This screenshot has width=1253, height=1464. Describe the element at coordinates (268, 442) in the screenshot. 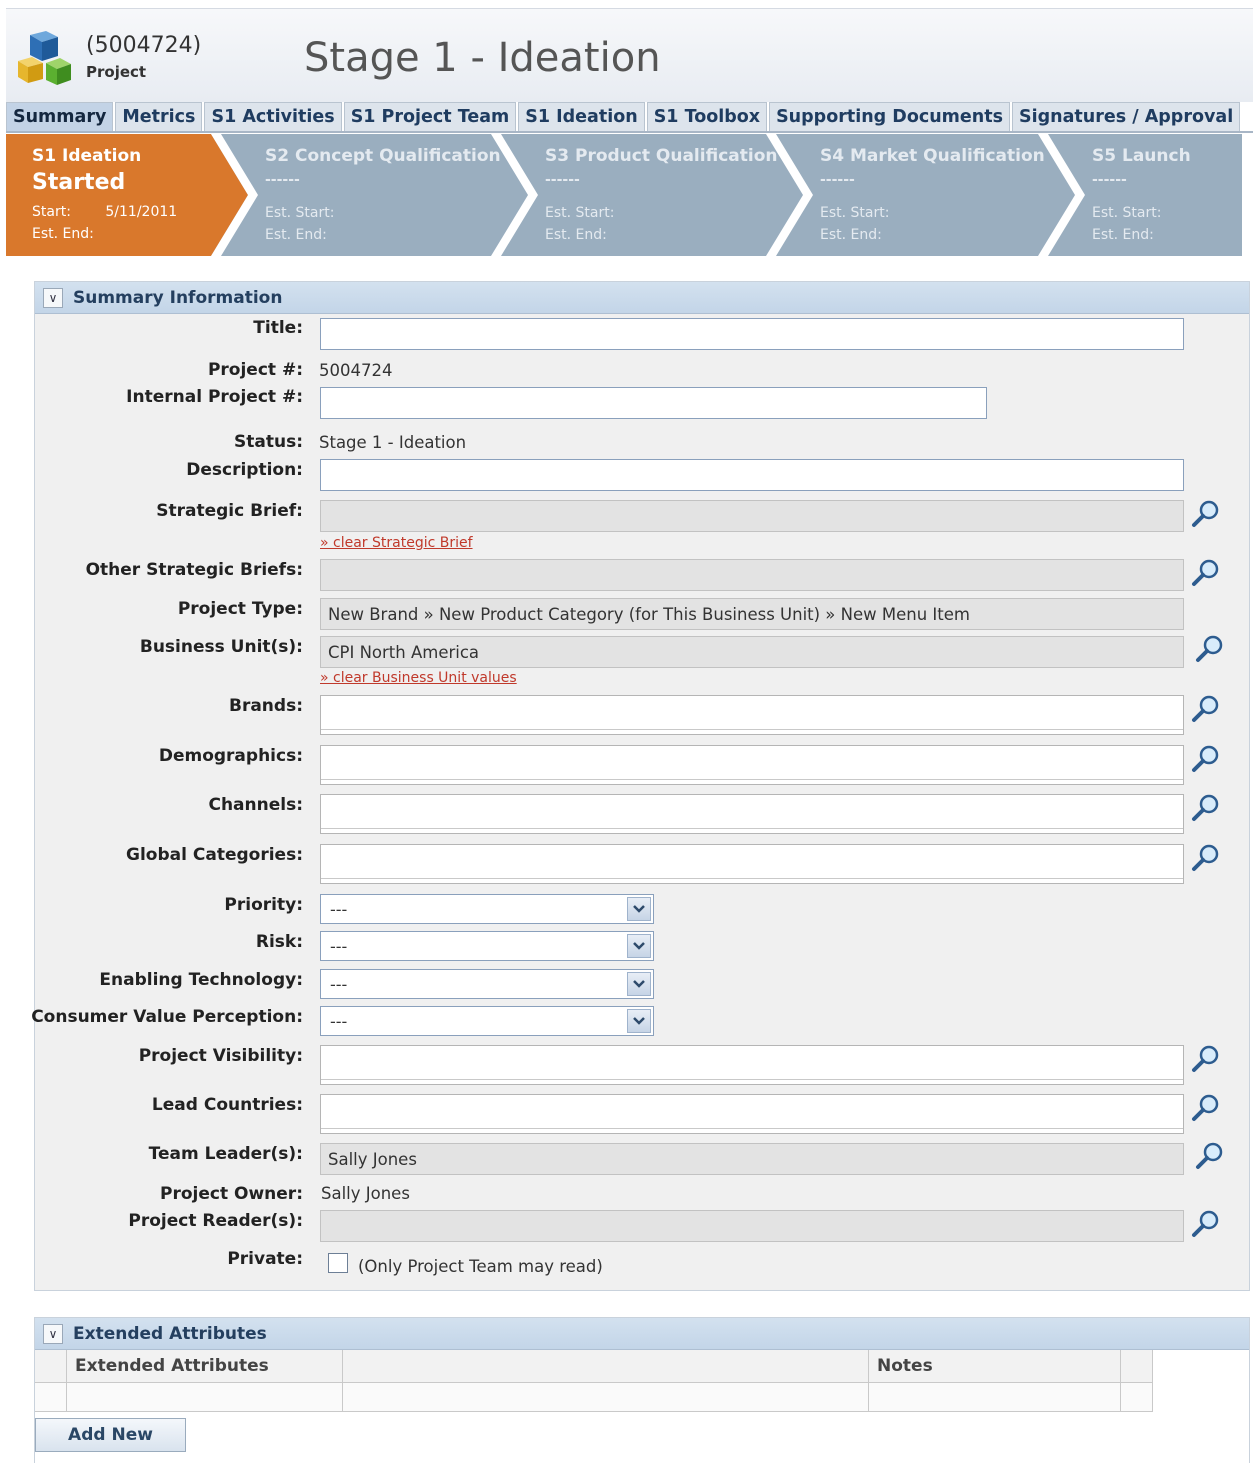

I see `status-label: Status:` at that location.